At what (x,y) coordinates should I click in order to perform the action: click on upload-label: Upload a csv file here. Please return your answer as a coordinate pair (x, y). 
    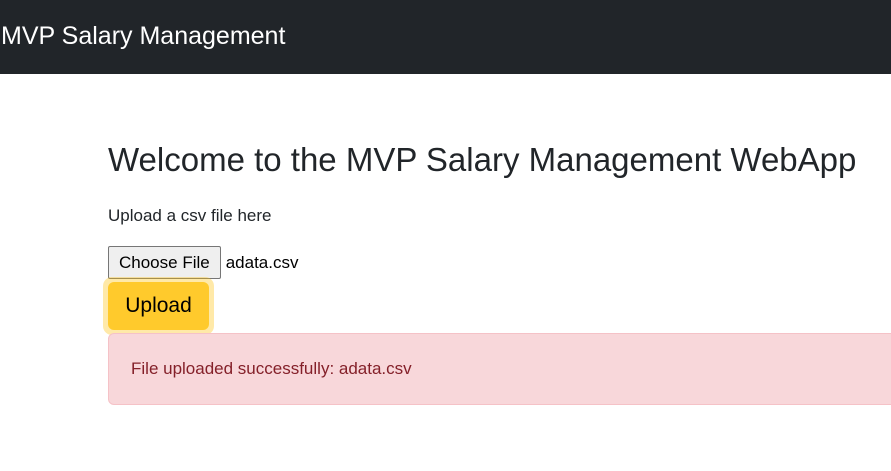
    Looking at the image, I should click on (190, 215).